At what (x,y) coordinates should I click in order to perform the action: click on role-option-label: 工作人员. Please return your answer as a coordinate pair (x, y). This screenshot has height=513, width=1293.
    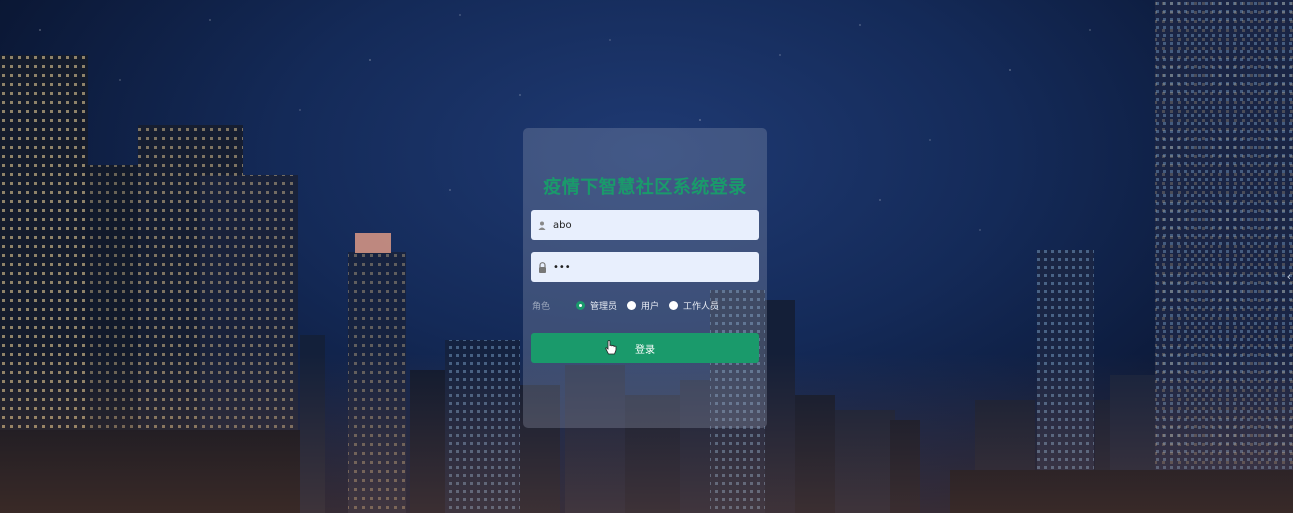
    Looking at the image, I should click on (701, 307).